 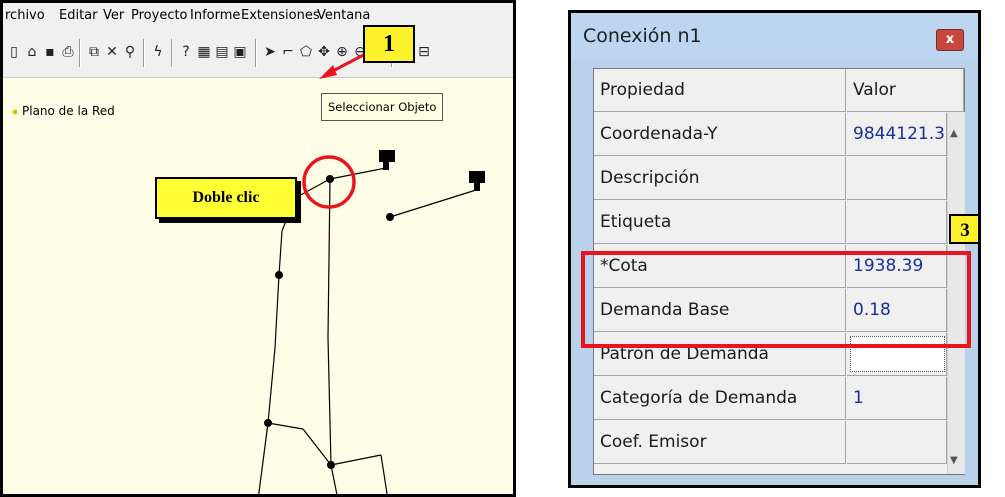 I want to click on map-title: Plano de la Red, so click(x=64, y=111).